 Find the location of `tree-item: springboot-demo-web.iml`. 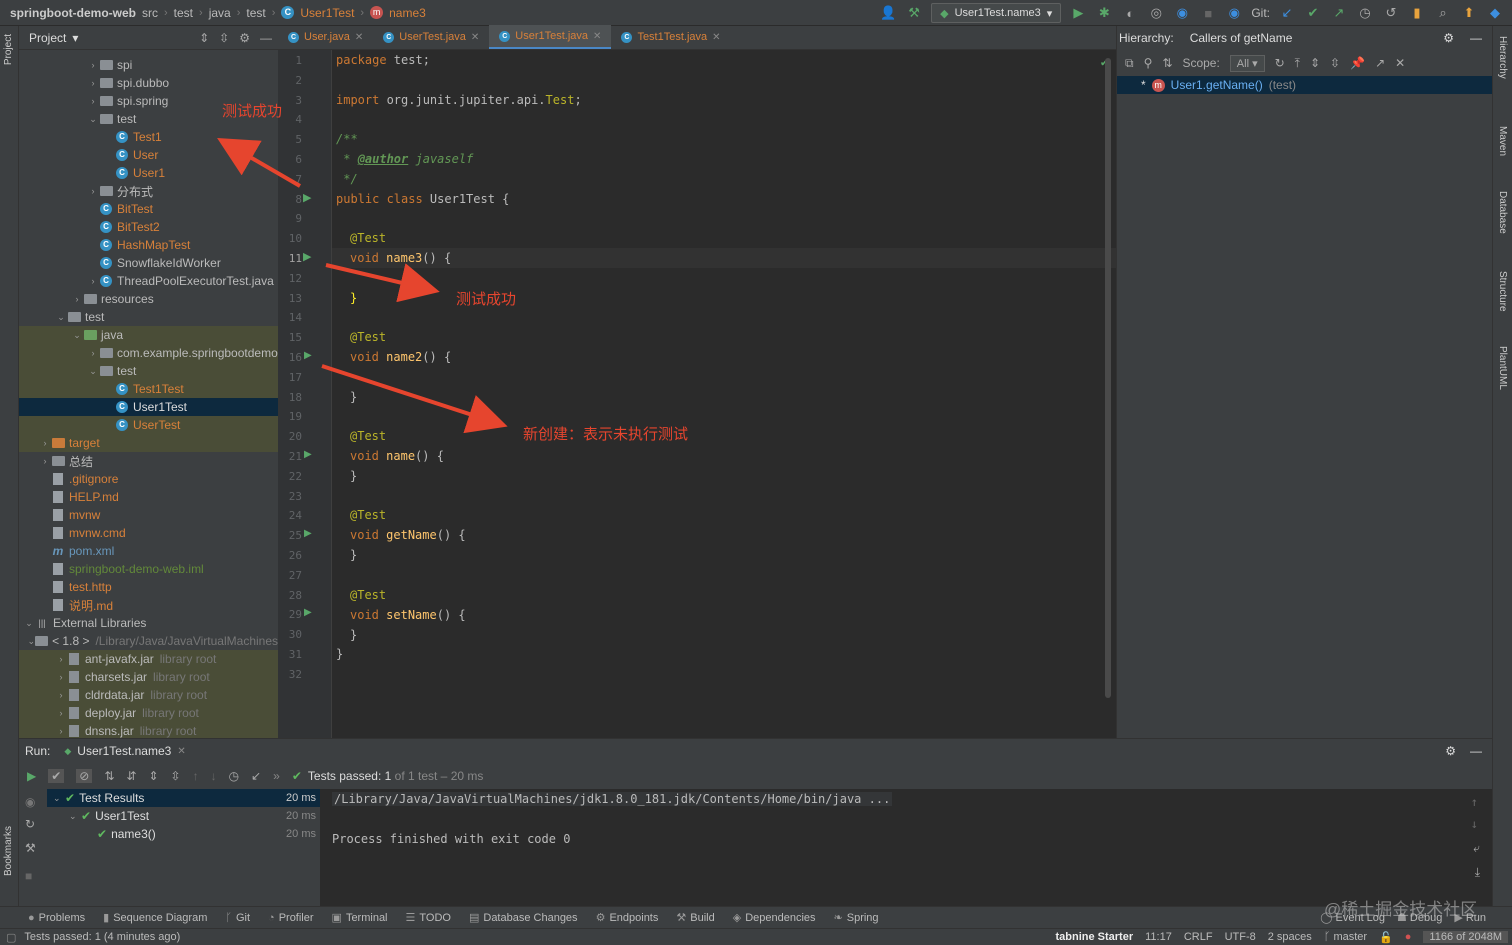

tree-item: springboot-demo-web.iml is located at coordinates (148, 569).